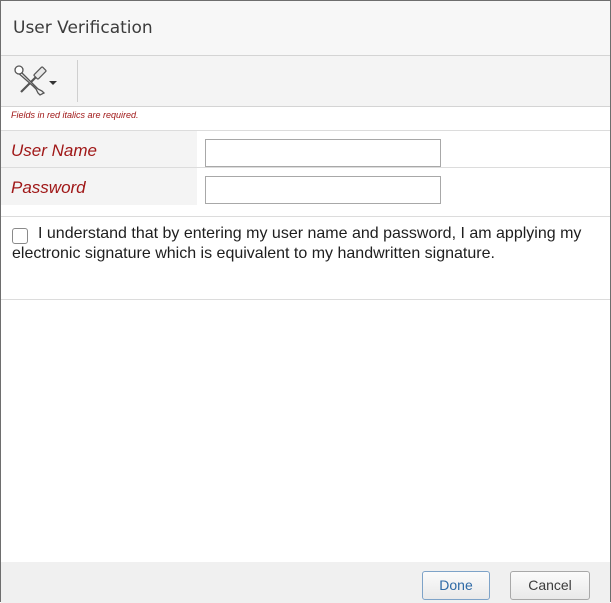 This screenshot has height=603, width=611. Describe the element at coordinates (305, 28) in the screenshot. I see `dialog-titlebar: User Verification` at that location.